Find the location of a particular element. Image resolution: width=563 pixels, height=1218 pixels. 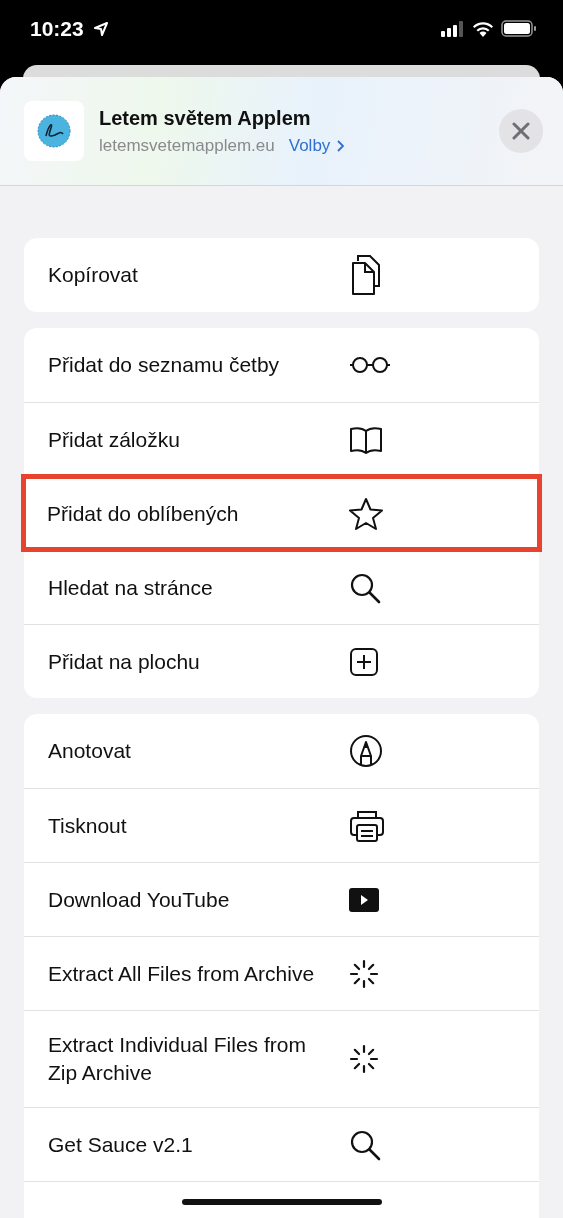

play-icon is located at coordinates (364, 899).